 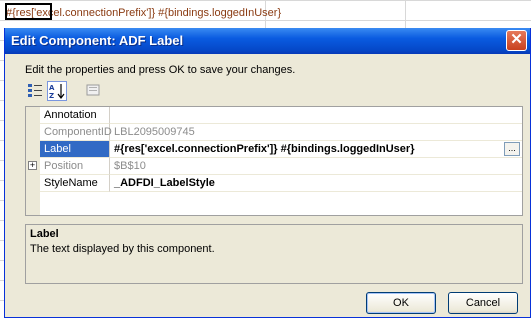 I want to click on property-pages-icon, so click(x=93, y=90).